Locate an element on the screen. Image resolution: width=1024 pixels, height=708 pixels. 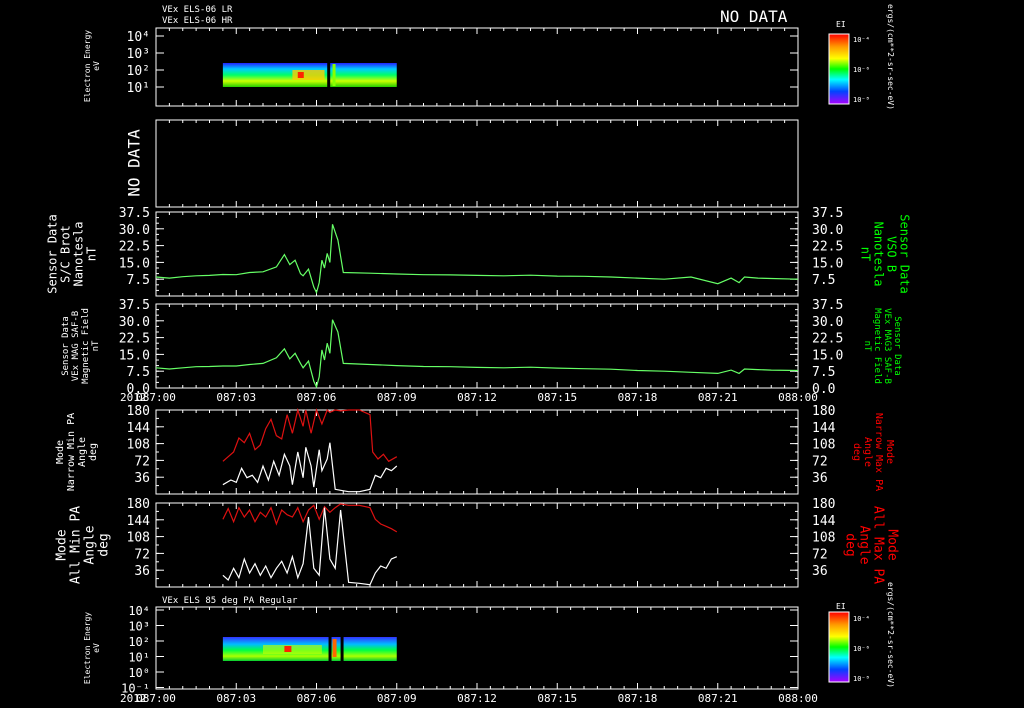
y-tick-label: 10³ is located at coordinates (138, 54).